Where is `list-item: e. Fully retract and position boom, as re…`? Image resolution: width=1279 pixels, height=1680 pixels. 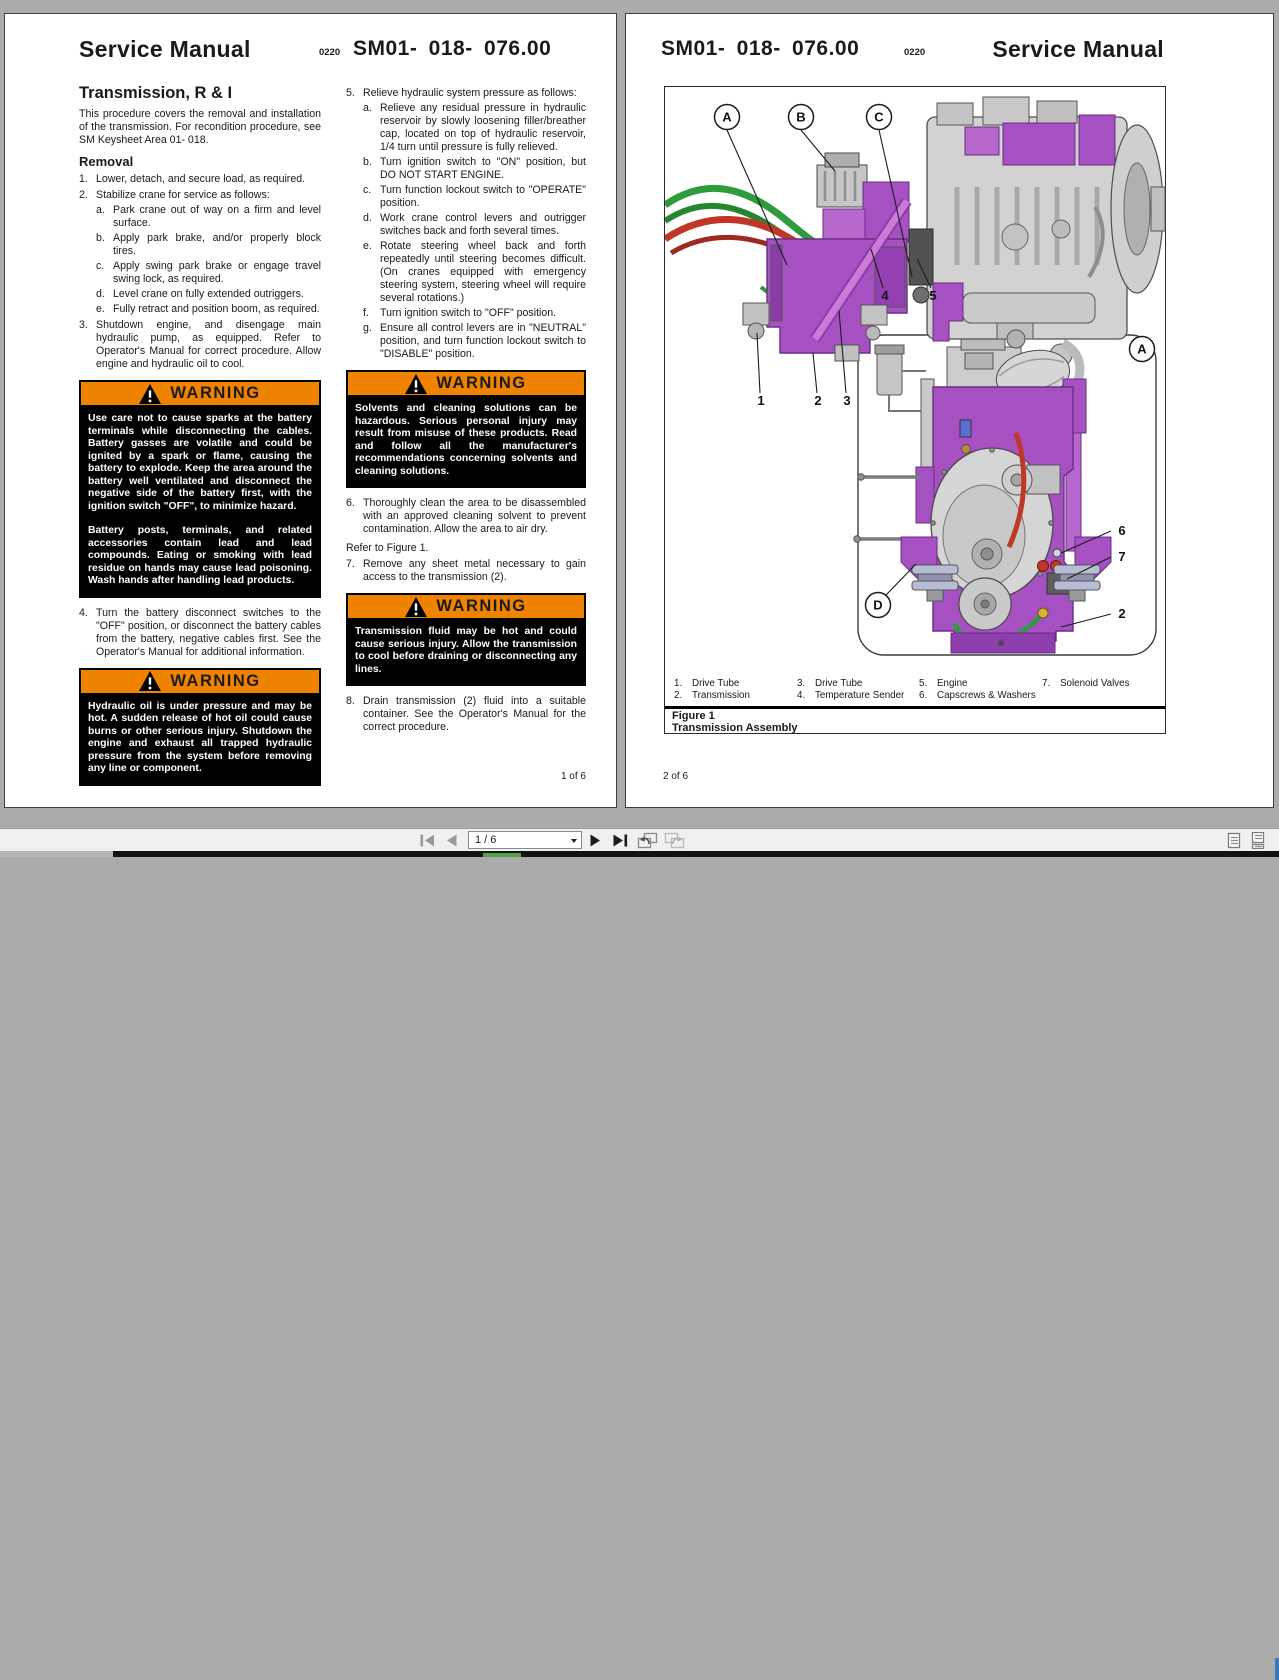
list-item: e. Fully retract and position boom, as re… is located at coordinates (208, 309).